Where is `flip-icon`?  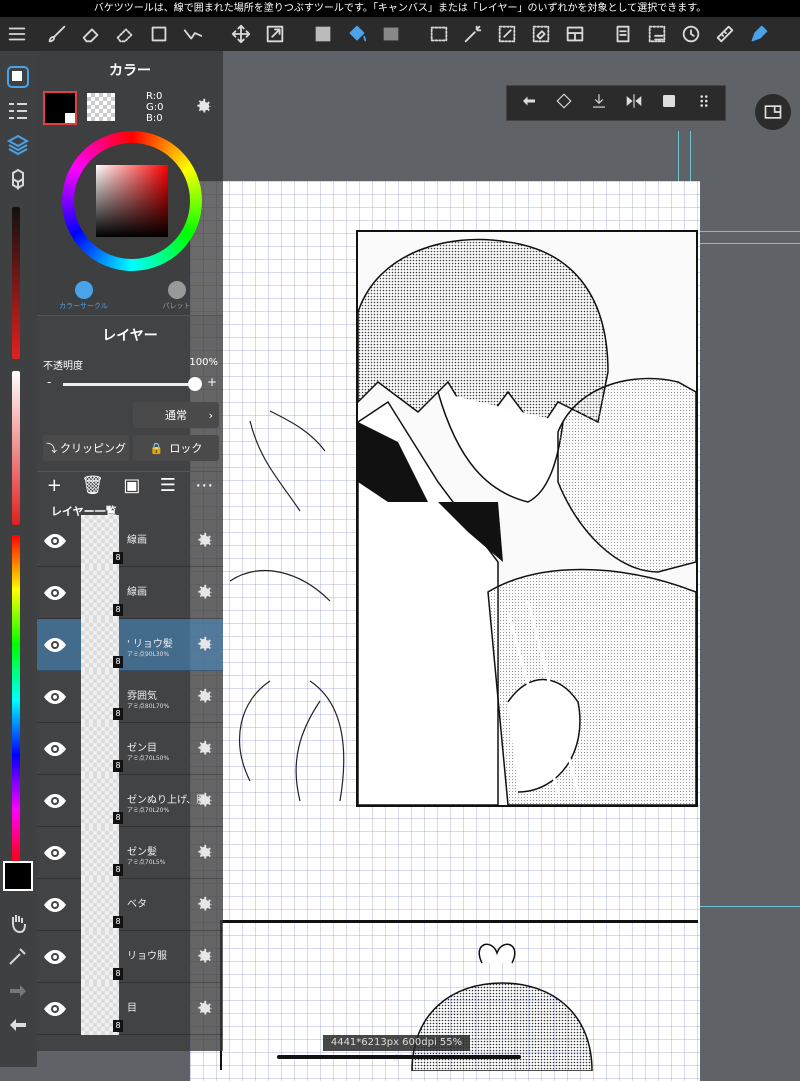 flip-icon is located at coordinates (634, 103).